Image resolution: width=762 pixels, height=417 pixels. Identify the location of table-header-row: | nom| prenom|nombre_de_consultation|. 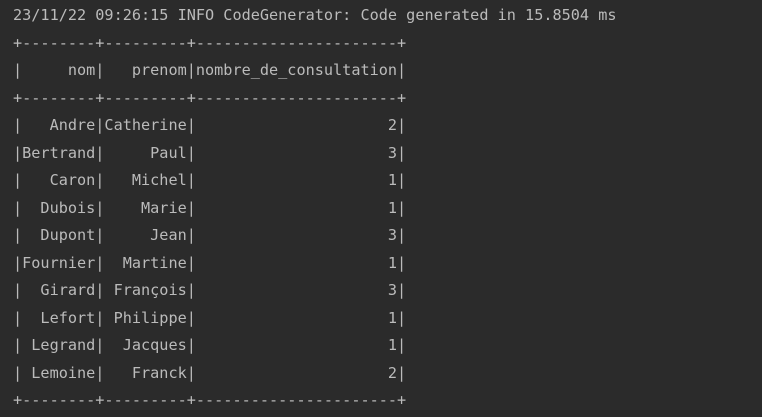
(210, 70).